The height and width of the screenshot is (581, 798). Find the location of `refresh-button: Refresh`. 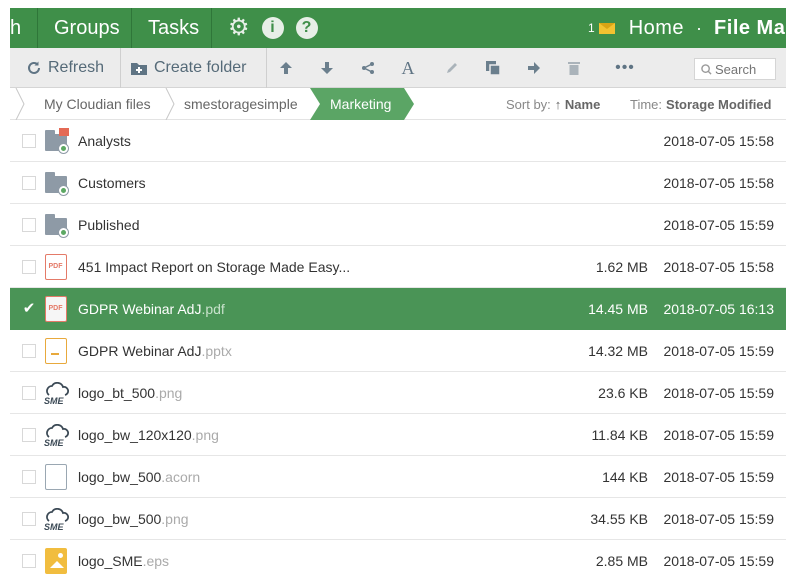

refresh-button: Refresh is located at coordinates (65, 68).